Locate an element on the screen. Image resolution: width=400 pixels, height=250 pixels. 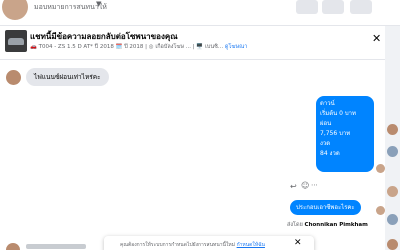
profile-avatar is located at coordinates (15, 10).